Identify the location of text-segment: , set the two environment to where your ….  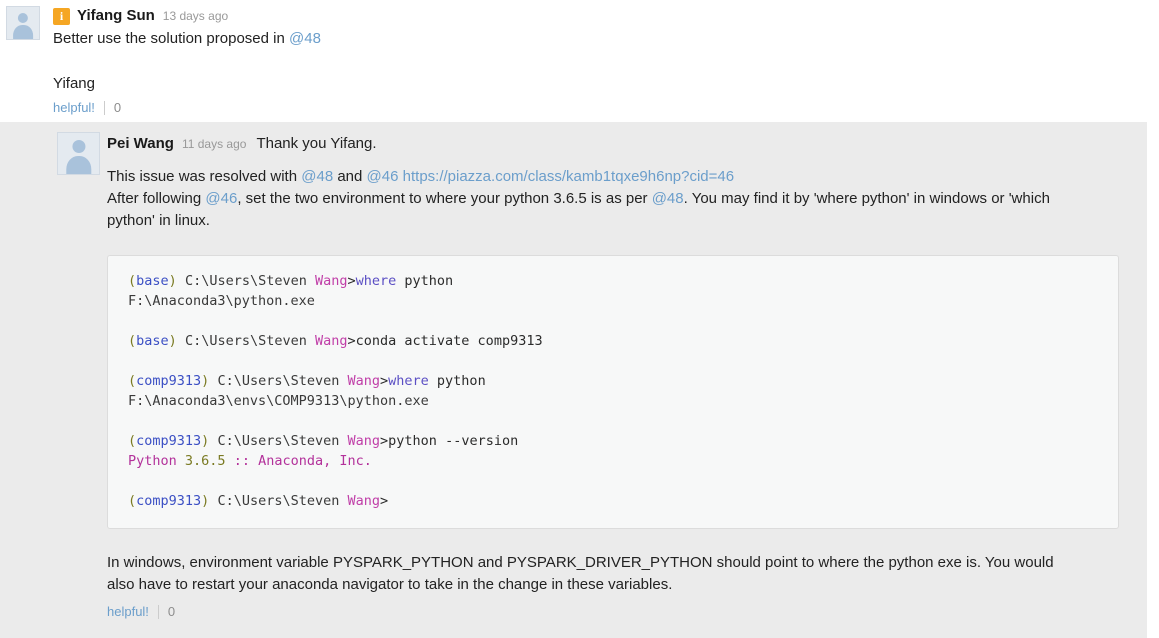
(444, 198).